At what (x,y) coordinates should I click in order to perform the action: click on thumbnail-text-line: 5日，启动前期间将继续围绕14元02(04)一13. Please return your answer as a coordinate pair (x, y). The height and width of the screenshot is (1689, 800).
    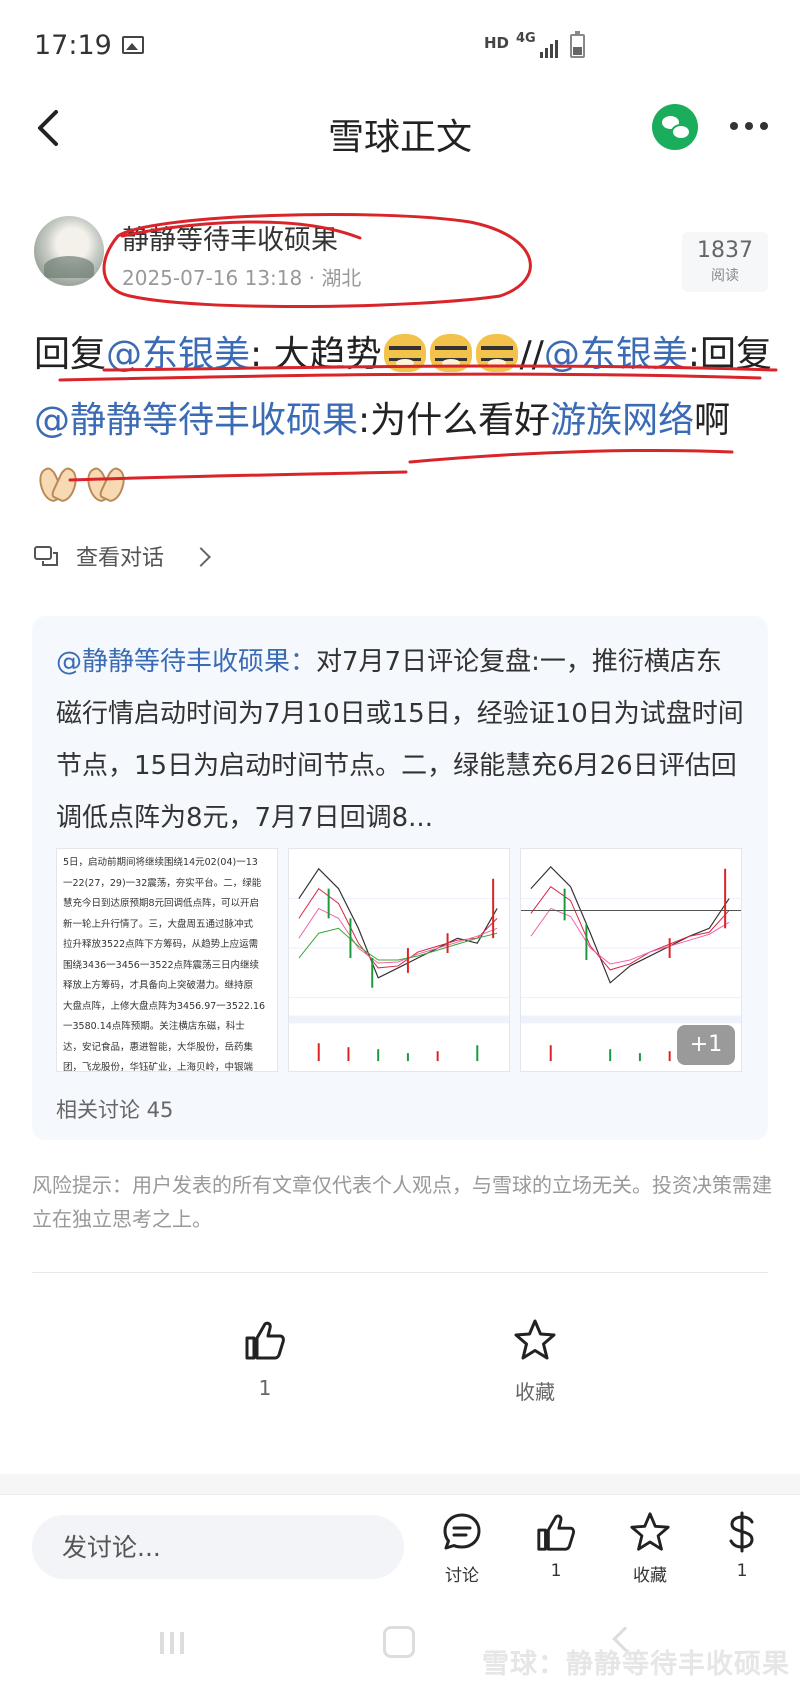
    Looking at the image, I should click on (160, 862).